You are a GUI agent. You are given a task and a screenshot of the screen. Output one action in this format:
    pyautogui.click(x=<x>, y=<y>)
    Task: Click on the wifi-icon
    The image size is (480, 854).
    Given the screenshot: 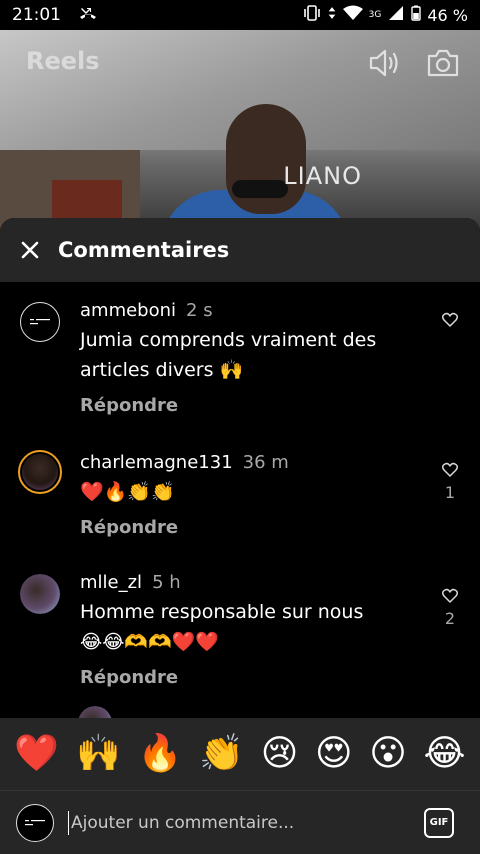 What is the action you would take?
    pyautogui.click(x=352, y=15)
    